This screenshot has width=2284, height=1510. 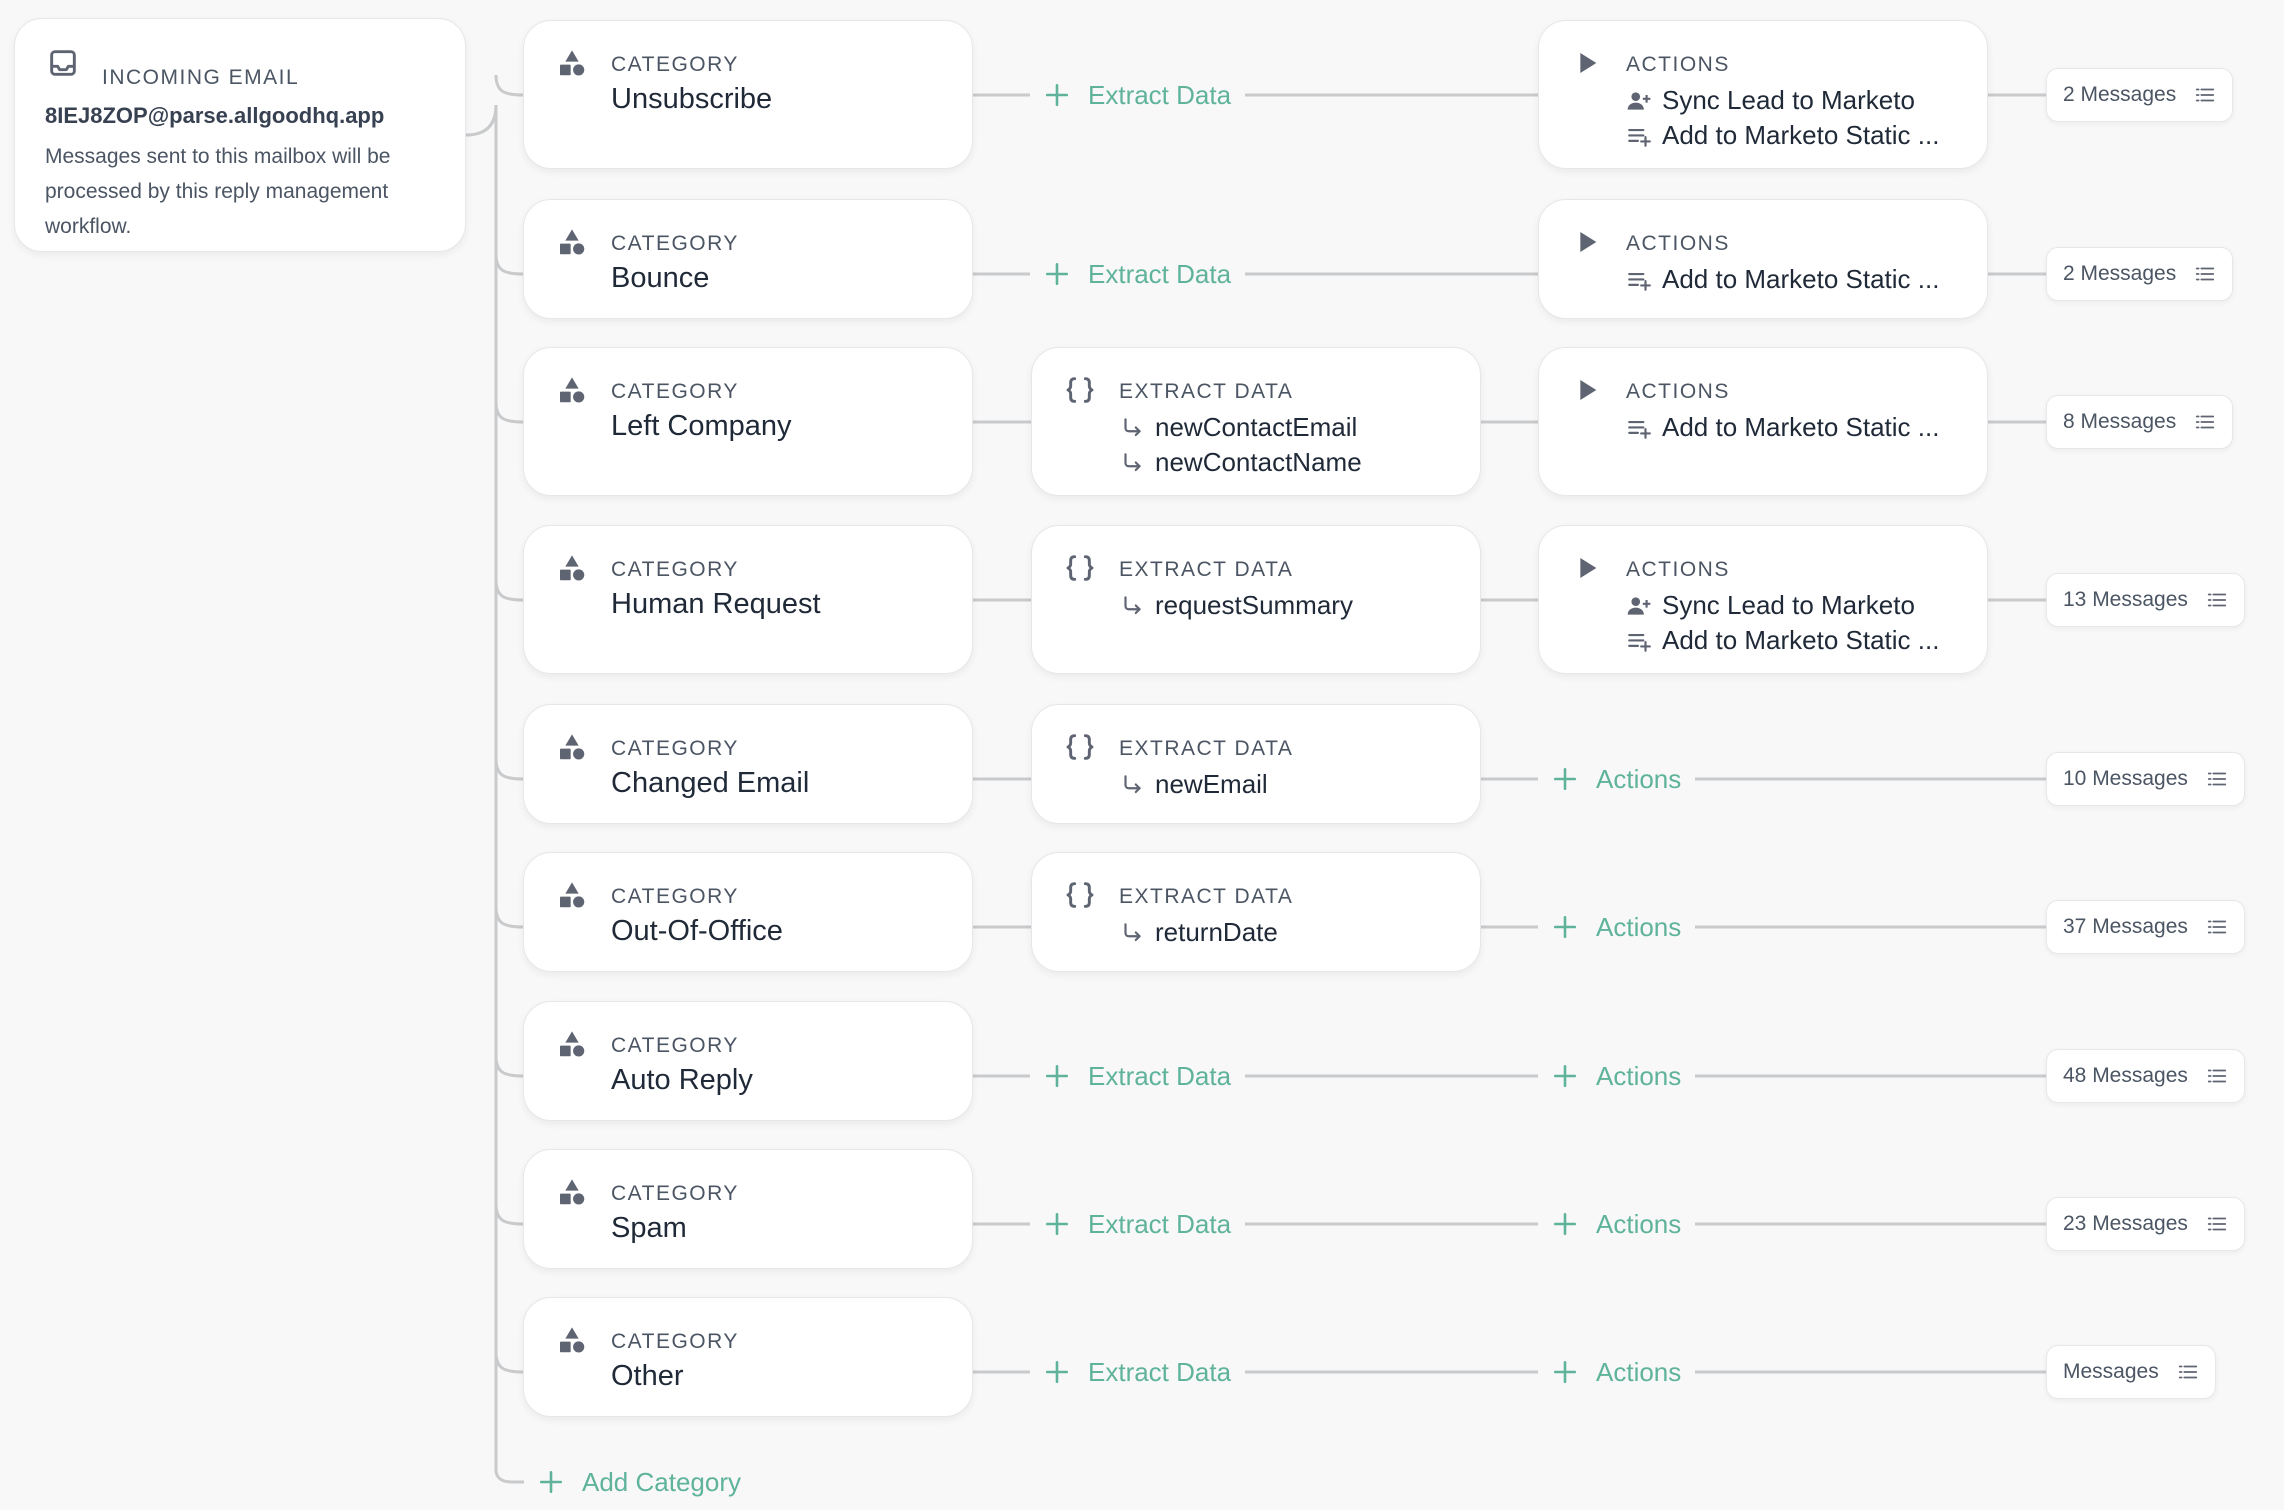 I want to click on category-card-human-request: CATEGORY Human Request, so click(x=748, y=599).